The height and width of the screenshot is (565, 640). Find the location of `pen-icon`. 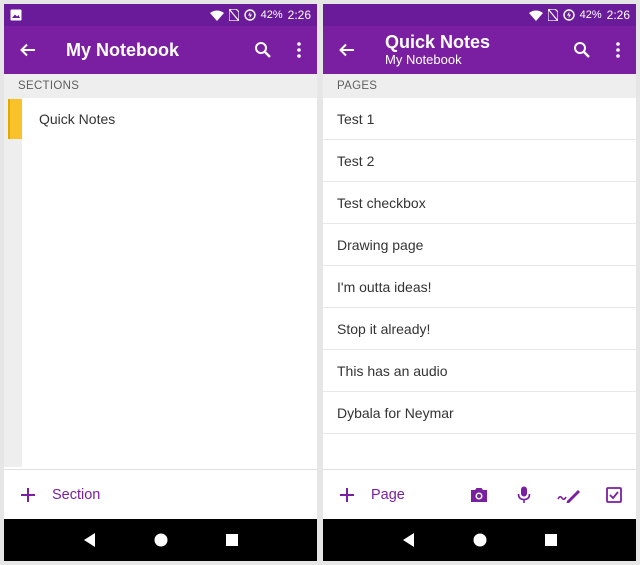

pen-icon is located at coordinates (568, 496).